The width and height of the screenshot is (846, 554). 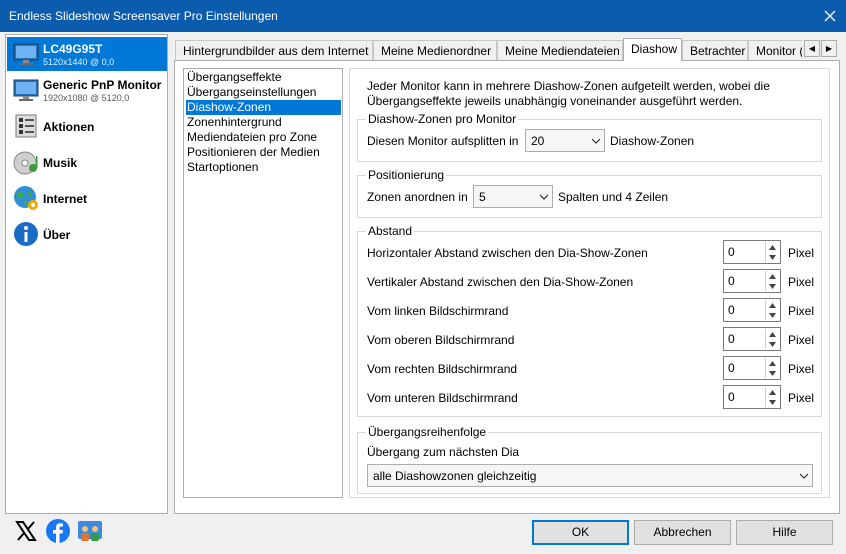 What do you see at coordinates (752, 368) in the screenshot?
I see `spacing-right-stepper: 0` at bounding box center [752, 368].